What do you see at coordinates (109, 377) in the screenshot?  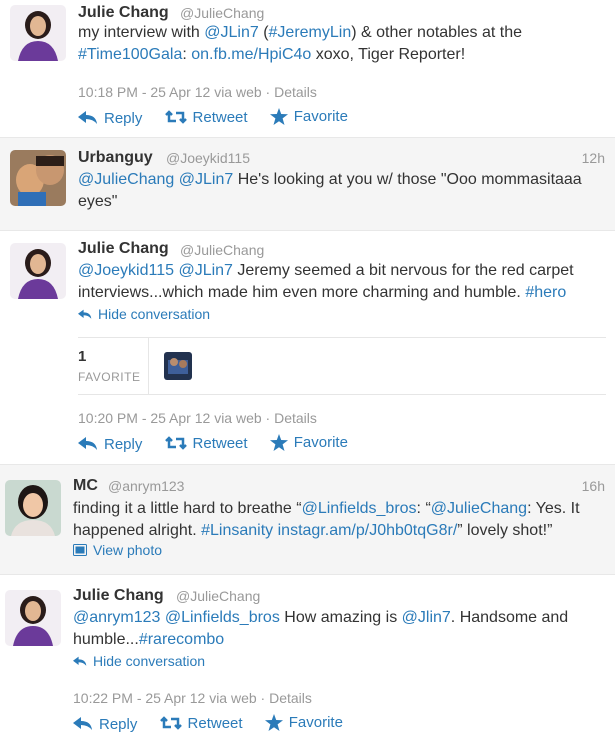 I see `favorite-count-label: FAVORITE` at bounding box center [109, 377].